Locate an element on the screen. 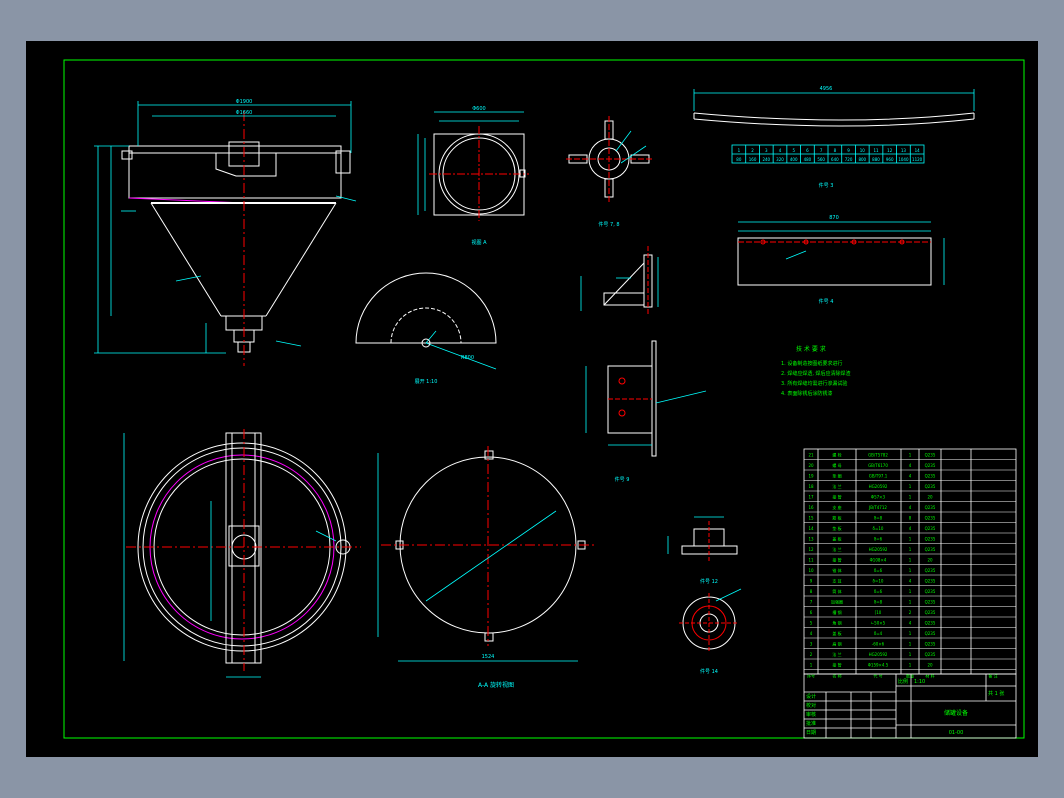 The height and width of the screenshot is (798, 1064). parts-table-cell: Φ108×4 is located at coordinates (878, 560).